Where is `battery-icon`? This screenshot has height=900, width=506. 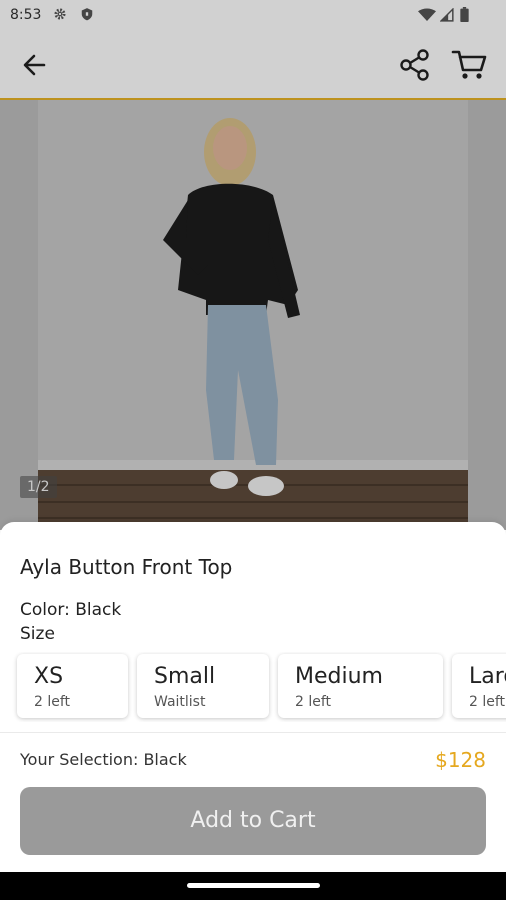
battery-icon is located at coordinates (464, 14).